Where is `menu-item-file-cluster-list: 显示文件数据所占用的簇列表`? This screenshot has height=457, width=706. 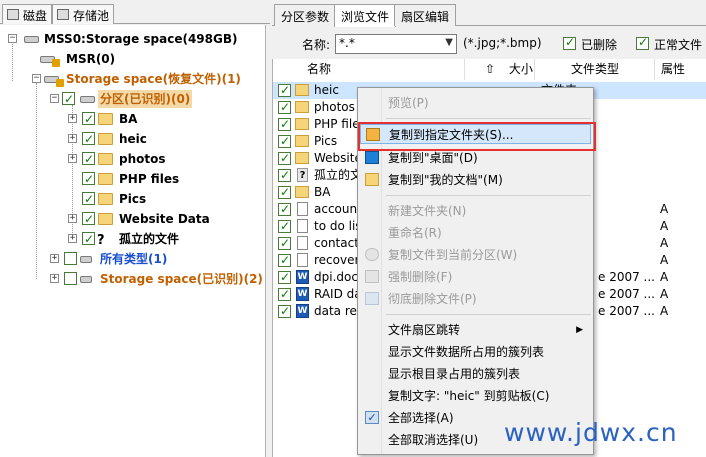
menu-item-file-cluster-list: 显示文件数据所占用的簇列表 is located at coordinates (475, 352).